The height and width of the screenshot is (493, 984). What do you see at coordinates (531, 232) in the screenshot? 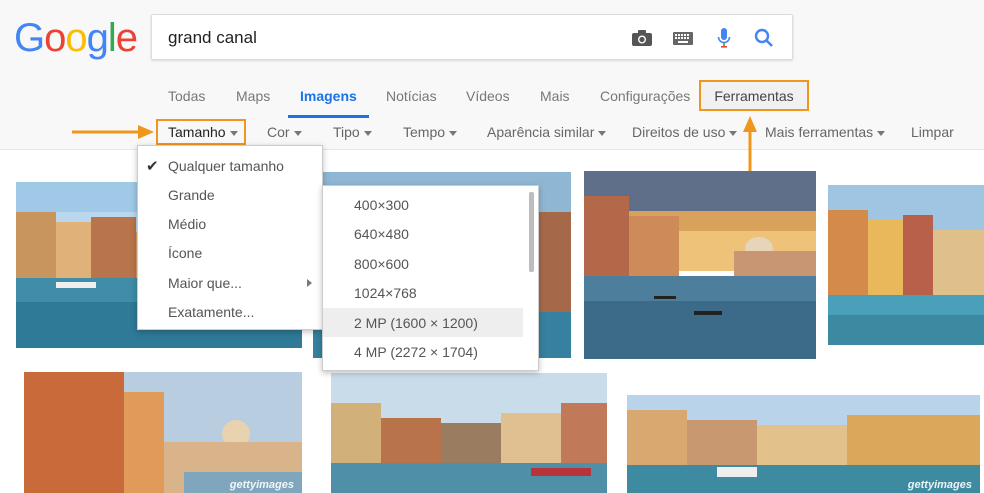
I see `scrollbar` at bounding box center [531, 232].